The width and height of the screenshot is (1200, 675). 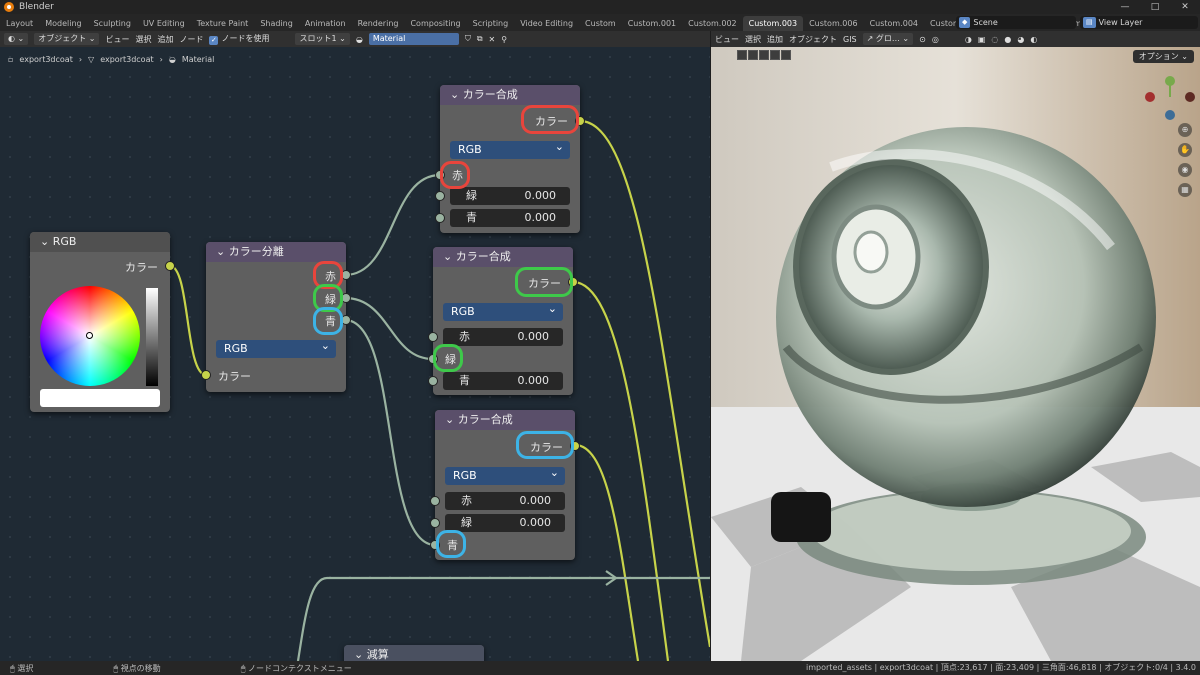 I want to click on snap-icon: ⊙, so click(x=922, y=39).